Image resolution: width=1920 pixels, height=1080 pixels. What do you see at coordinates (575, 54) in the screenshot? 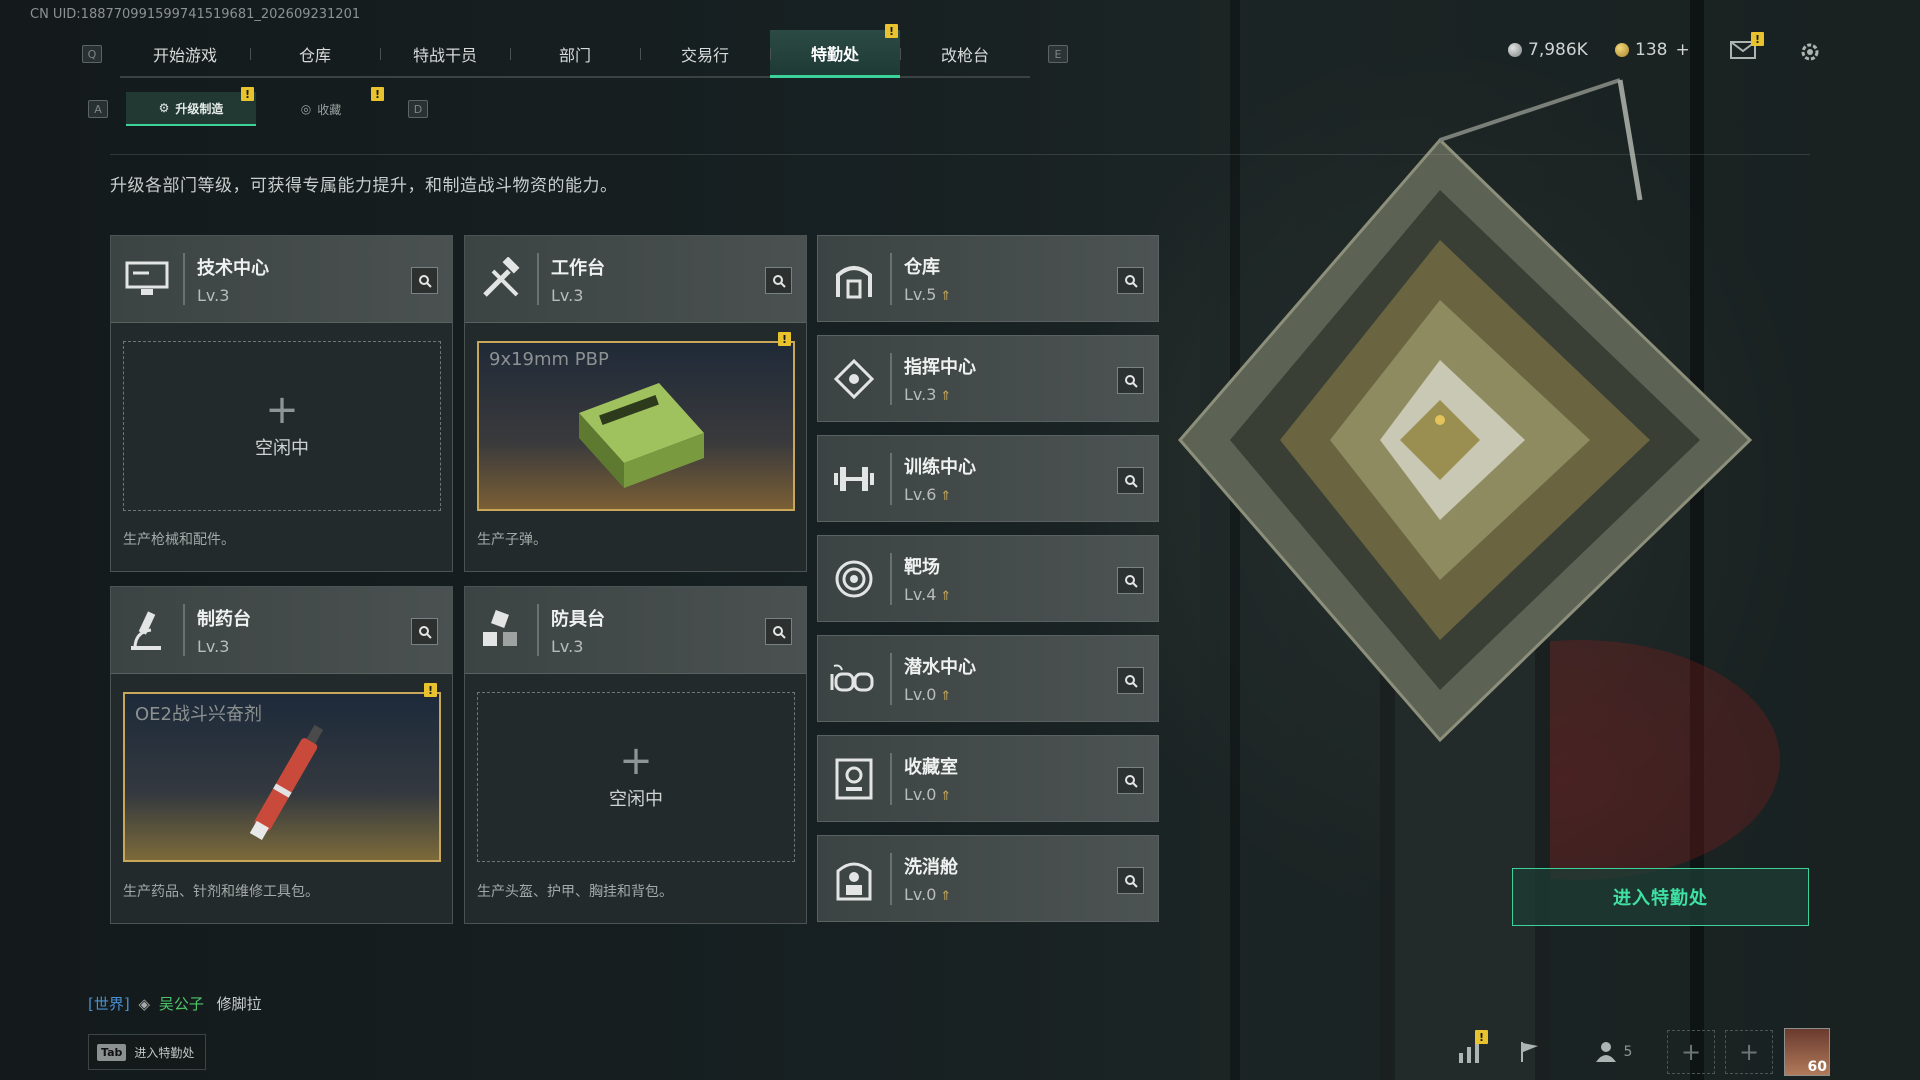
I see `tab-department: 部门` at bounding box center [575, 54].